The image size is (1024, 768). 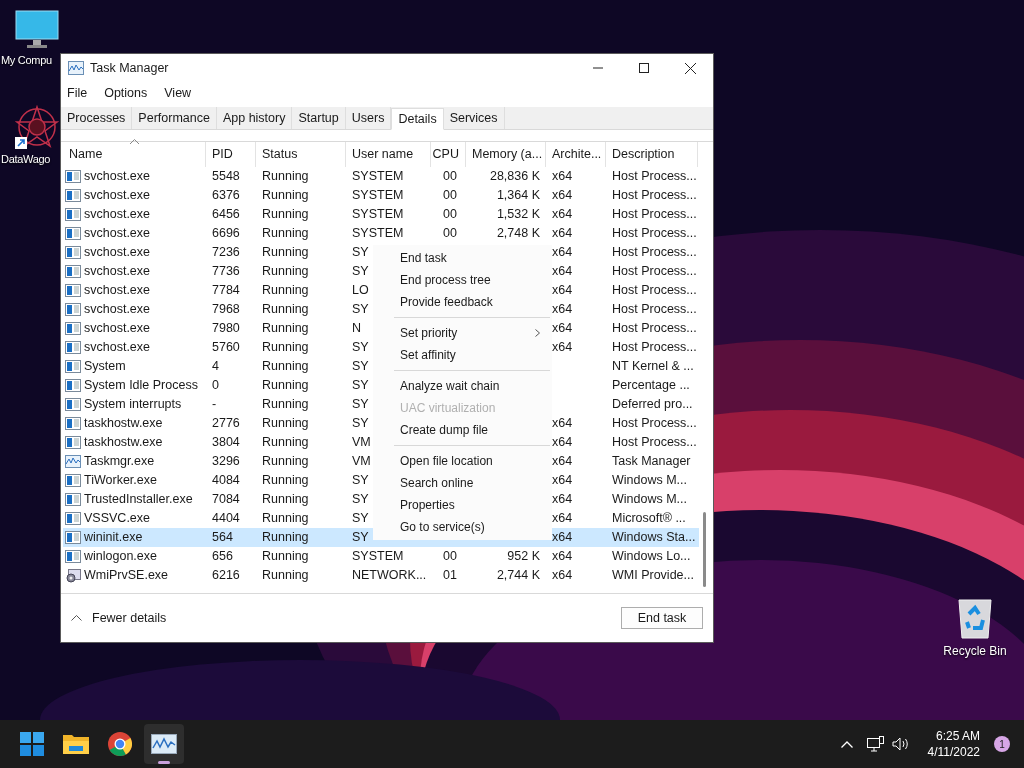 What do you see at coordinates (462, 527) in the screenshot?
I see `context-menu-item: Go to service(s)` at bounding box center [462, 527].